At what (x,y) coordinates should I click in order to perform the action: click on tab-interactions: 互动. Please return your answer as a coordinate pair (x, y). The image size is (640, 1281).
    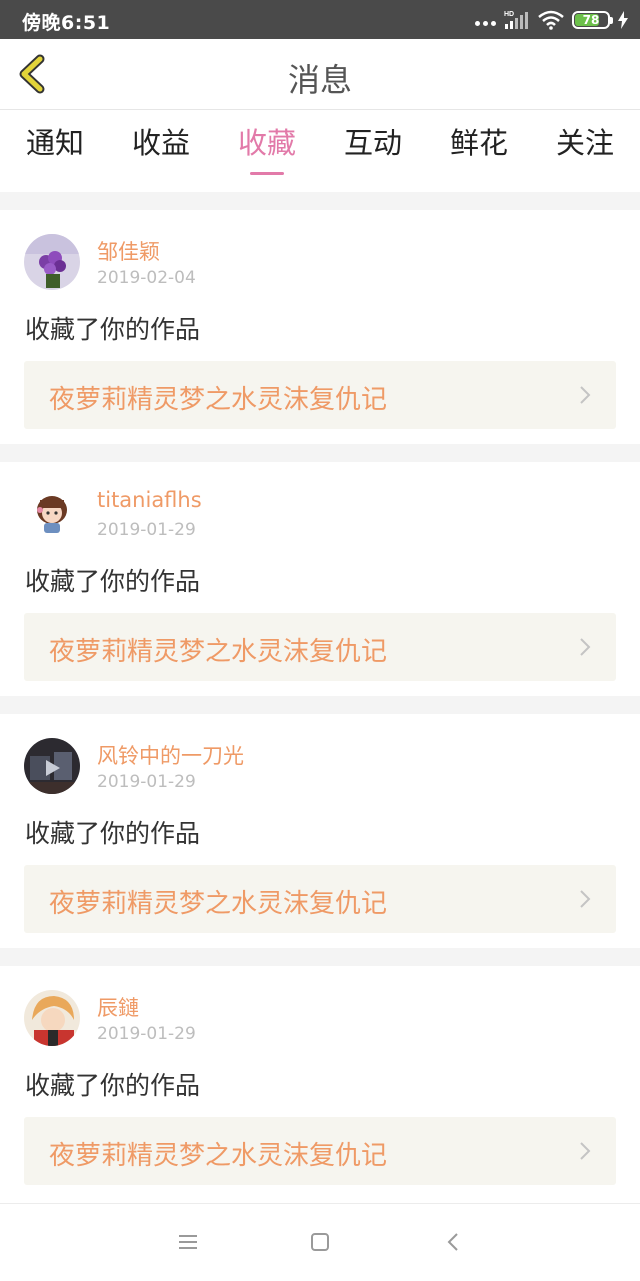
    Looking at the image, I should click on (373, 141).